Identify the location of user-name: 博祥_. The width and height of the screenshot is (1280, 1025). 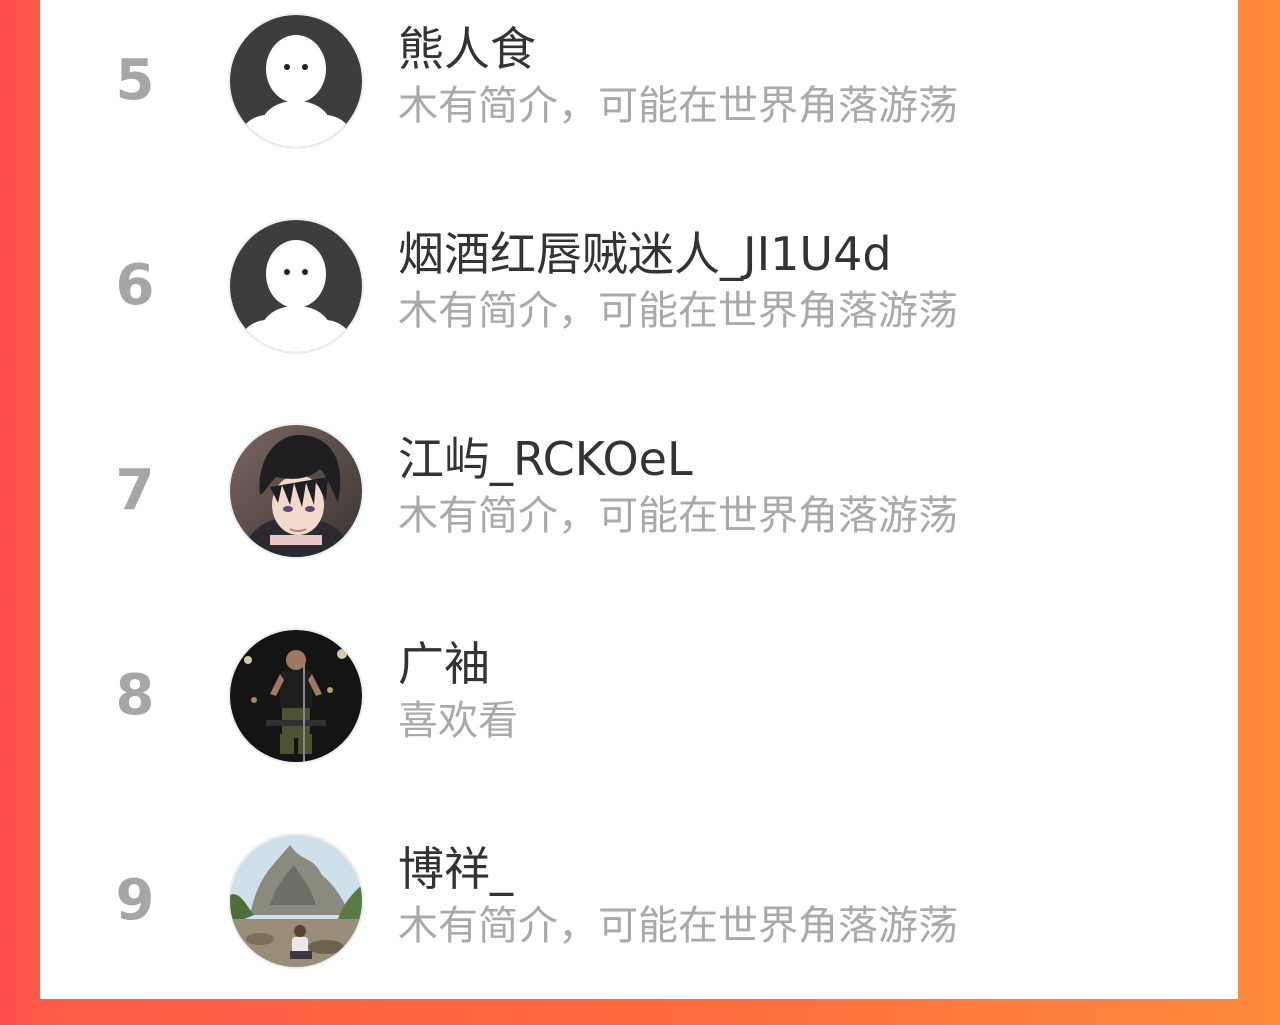
(455, 869).